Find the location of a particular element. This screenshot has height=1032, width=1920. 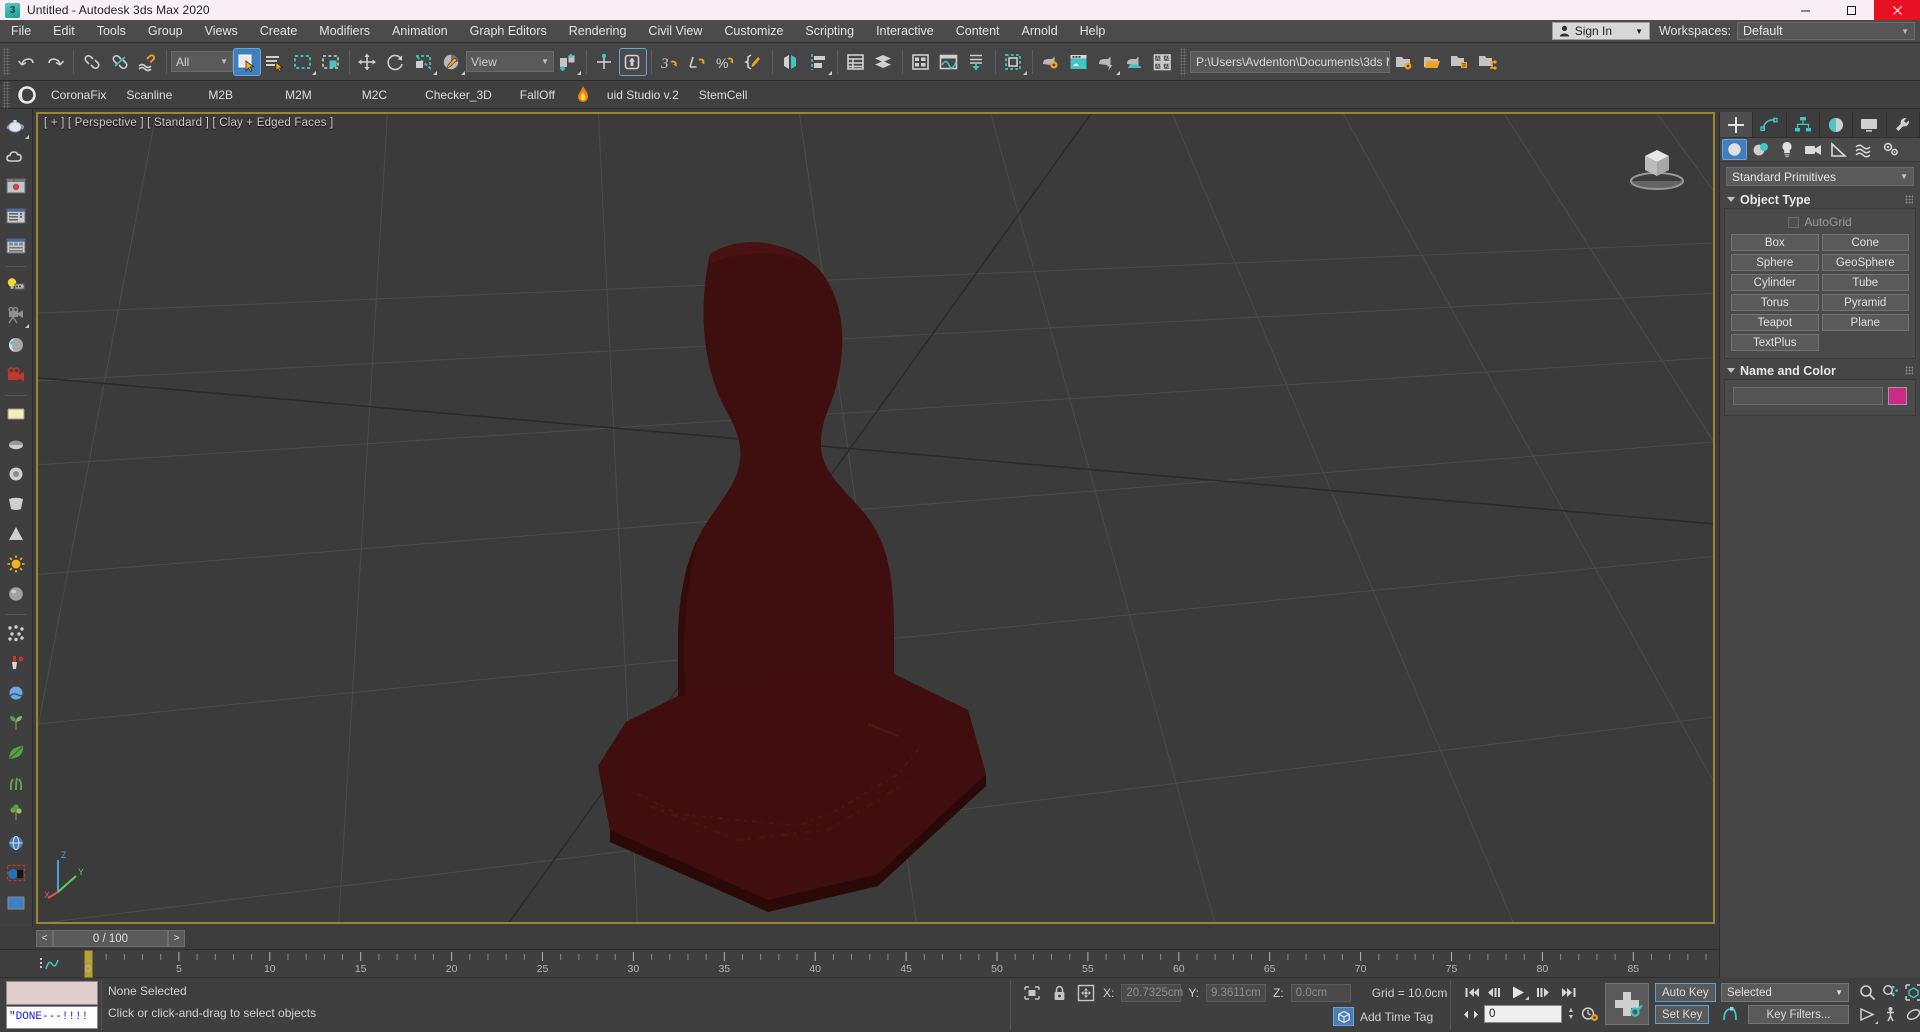

go-to-end-icon is located at coordinates (1568, 992).